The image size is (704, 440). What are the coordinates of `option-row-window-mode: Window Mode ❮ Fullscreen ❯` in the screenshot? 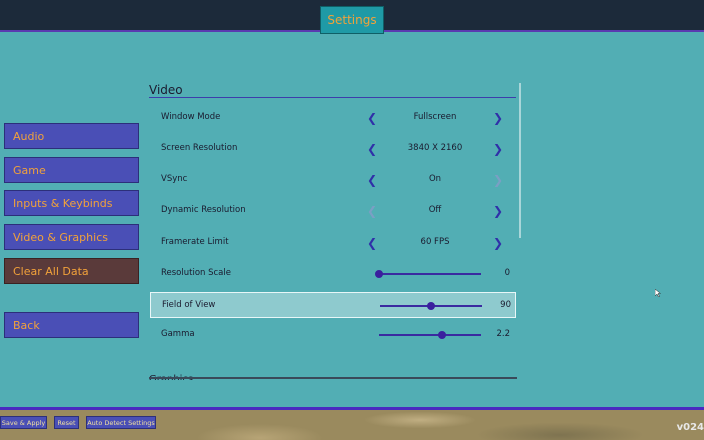 It's located at (333, 118).